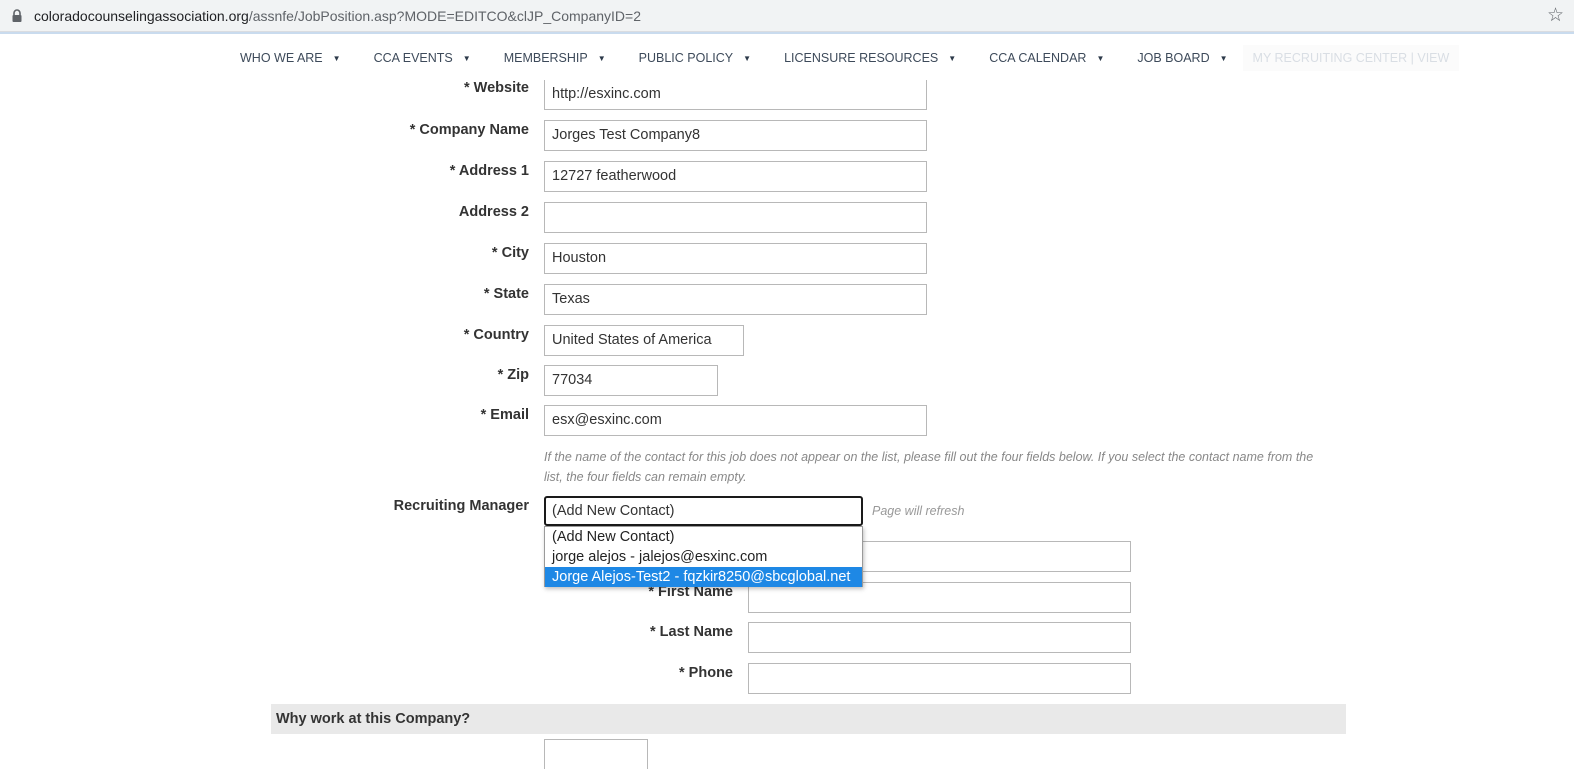 This screenshot has height=769, width=1574. I want to click on nav-label: CCA CALENDAR, so click(1038, 58).